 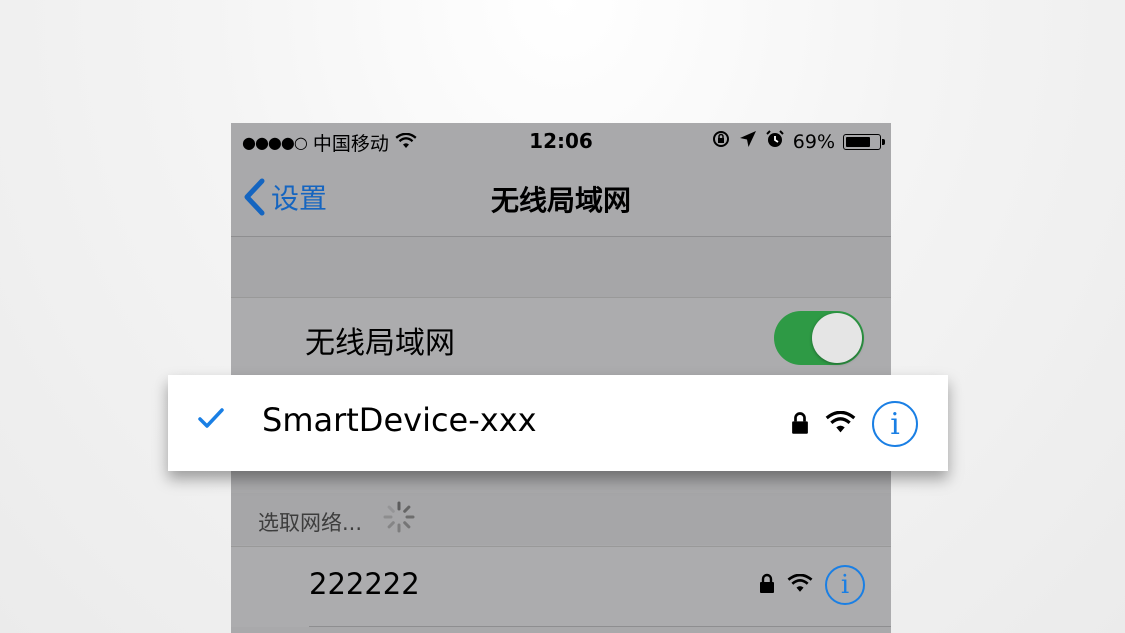 I want to click on checkmark-icon, so click(x=211, y=420).